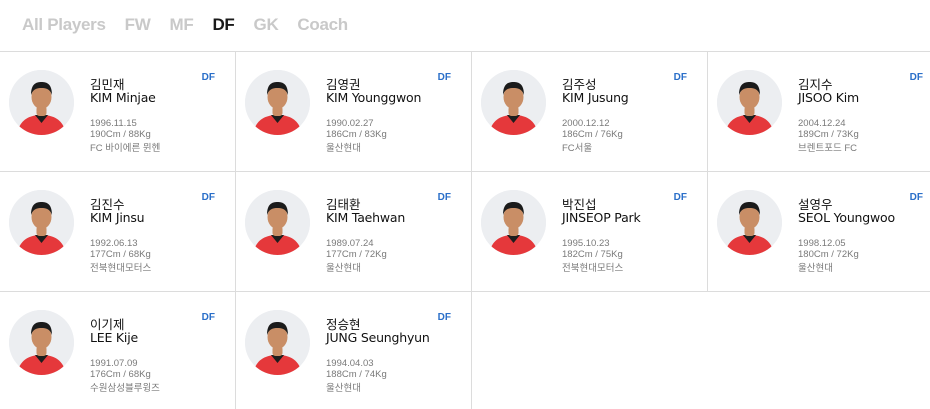  I want to click on player-name-english: KIM Jinsu, so click(117, 217).